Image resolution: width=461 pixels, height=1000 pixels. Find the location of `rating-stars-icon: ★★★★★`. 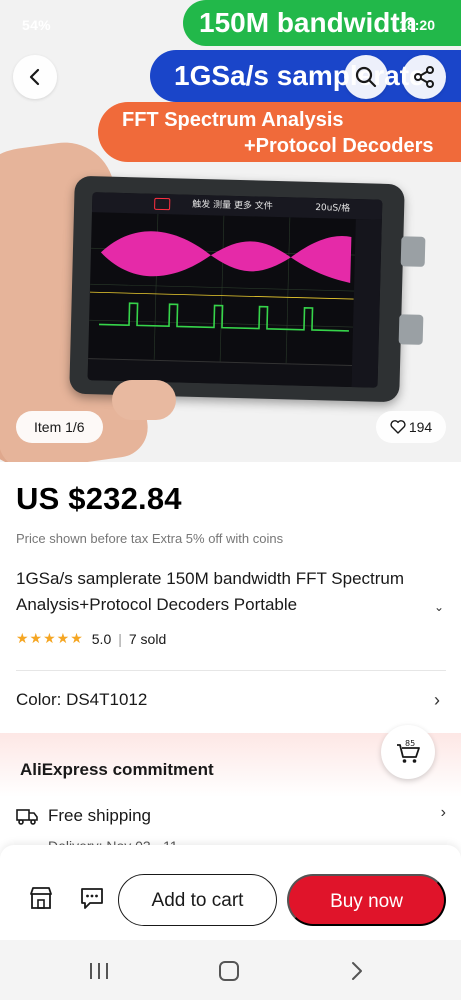

rating-stars-icon: ★★★★★ is located at coordinates (50, 638).